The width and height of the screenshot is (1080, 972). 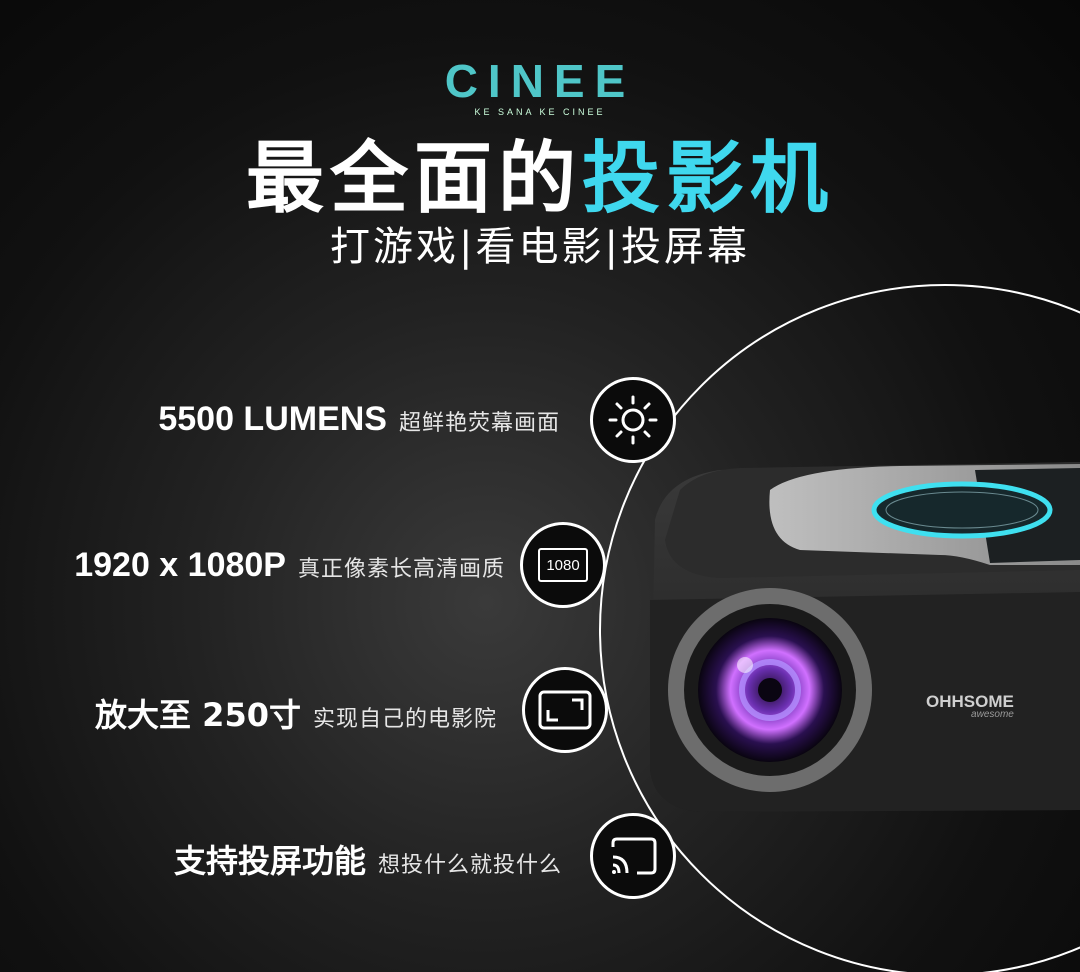 I want to click on feature-main: 1920 x 1080P, so click(x=180, y=565).